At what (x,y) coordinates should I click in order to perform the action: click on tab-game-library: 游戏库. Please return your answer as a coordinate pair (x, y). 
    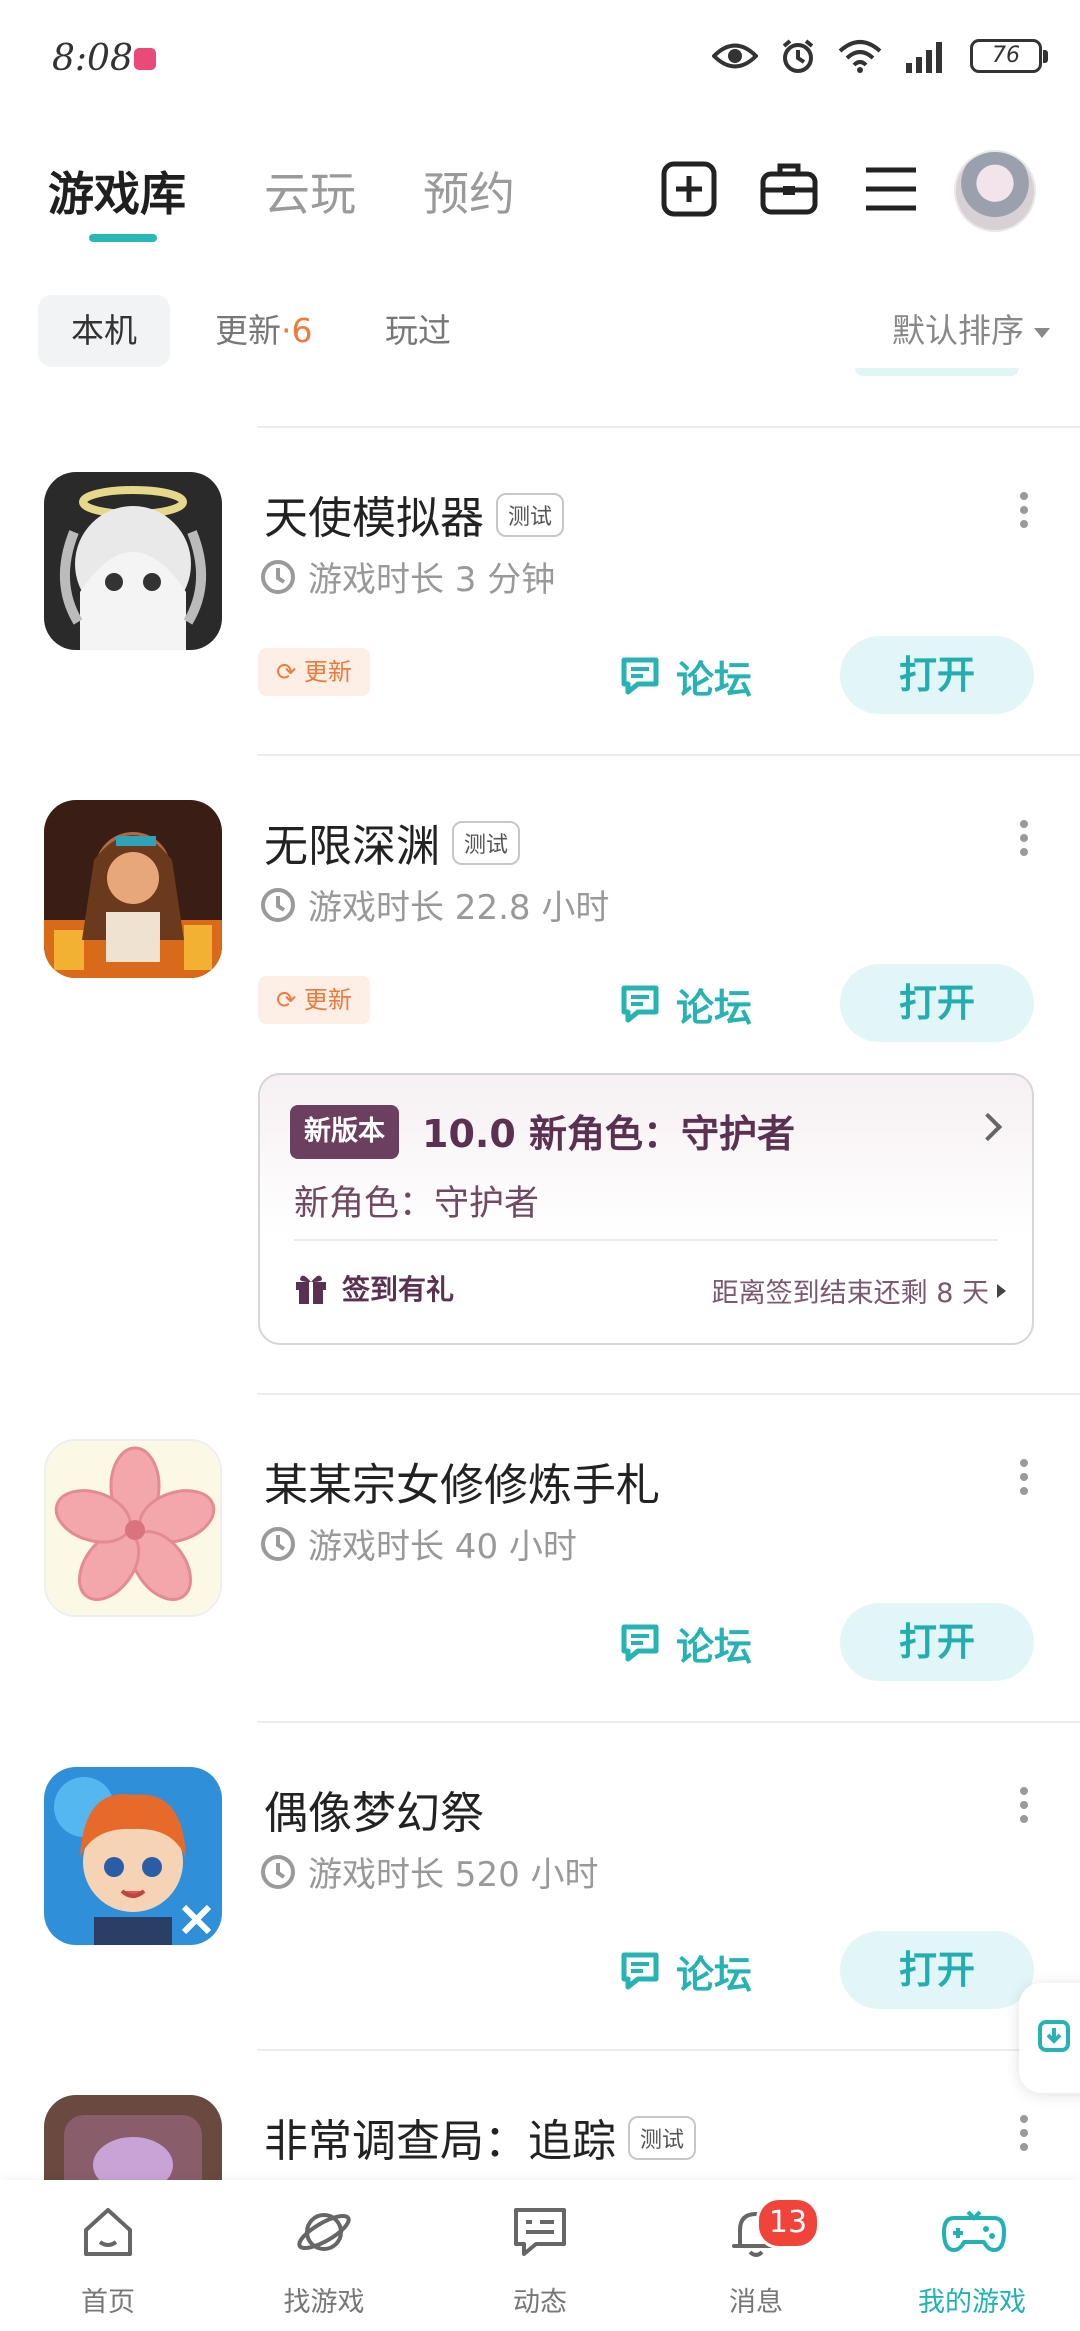
    Looking at the image, I should click on (117, 191).